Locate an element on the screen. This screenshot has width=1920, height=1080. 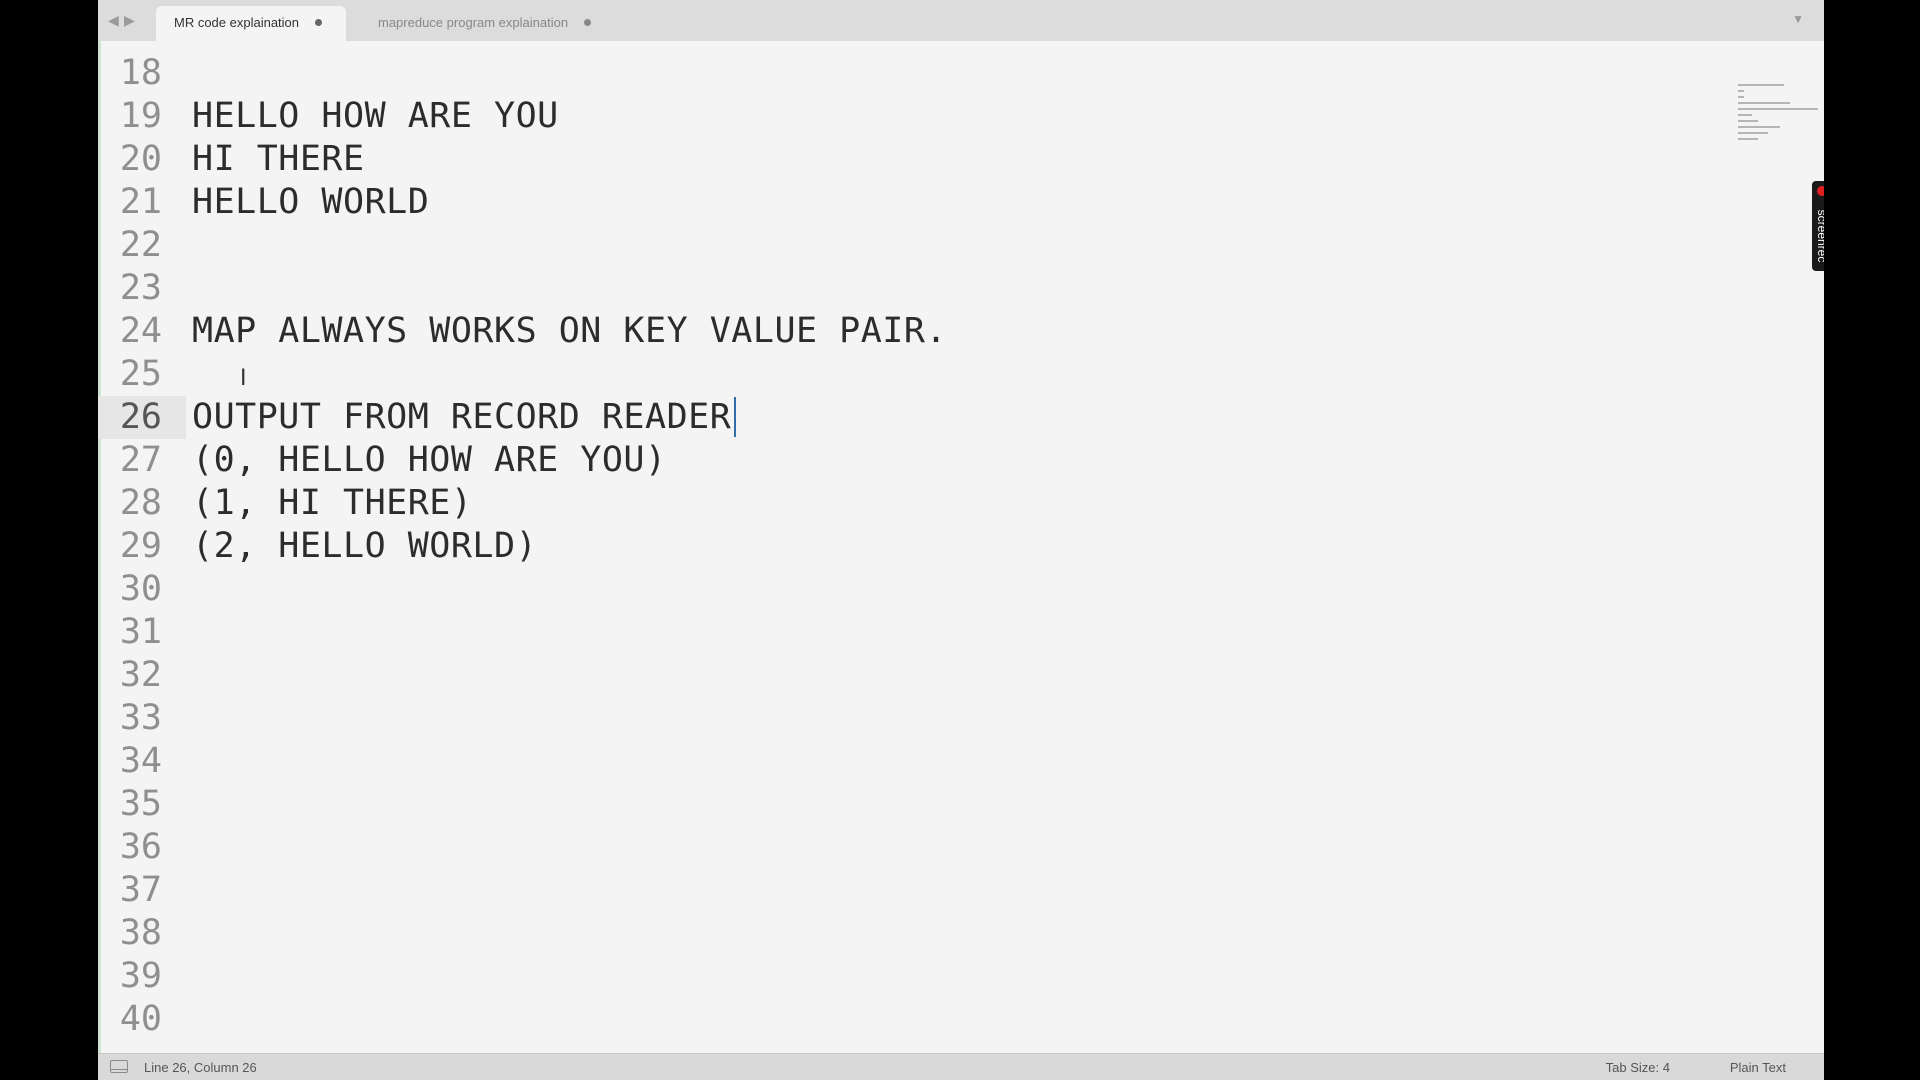
tab-size-selector: Tab Size: 4 is located at coordinates (1638, 1067).